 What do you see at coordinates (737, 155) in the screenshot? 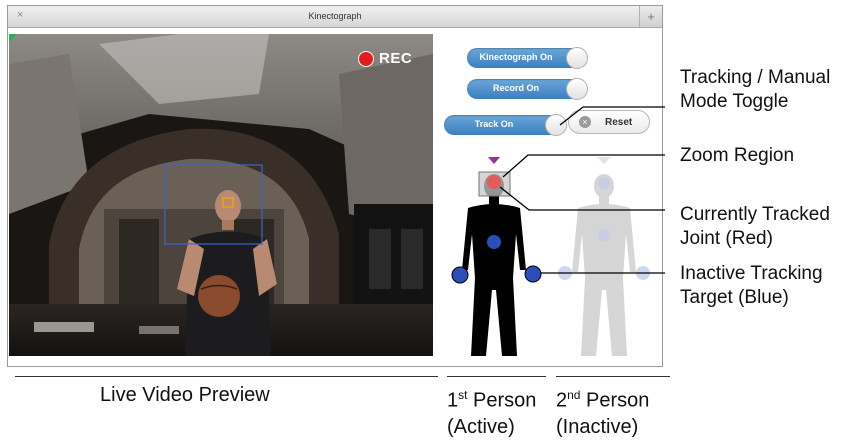
I see `callout-zoom-region: Zoom Region` at bounding box center [737, 155].